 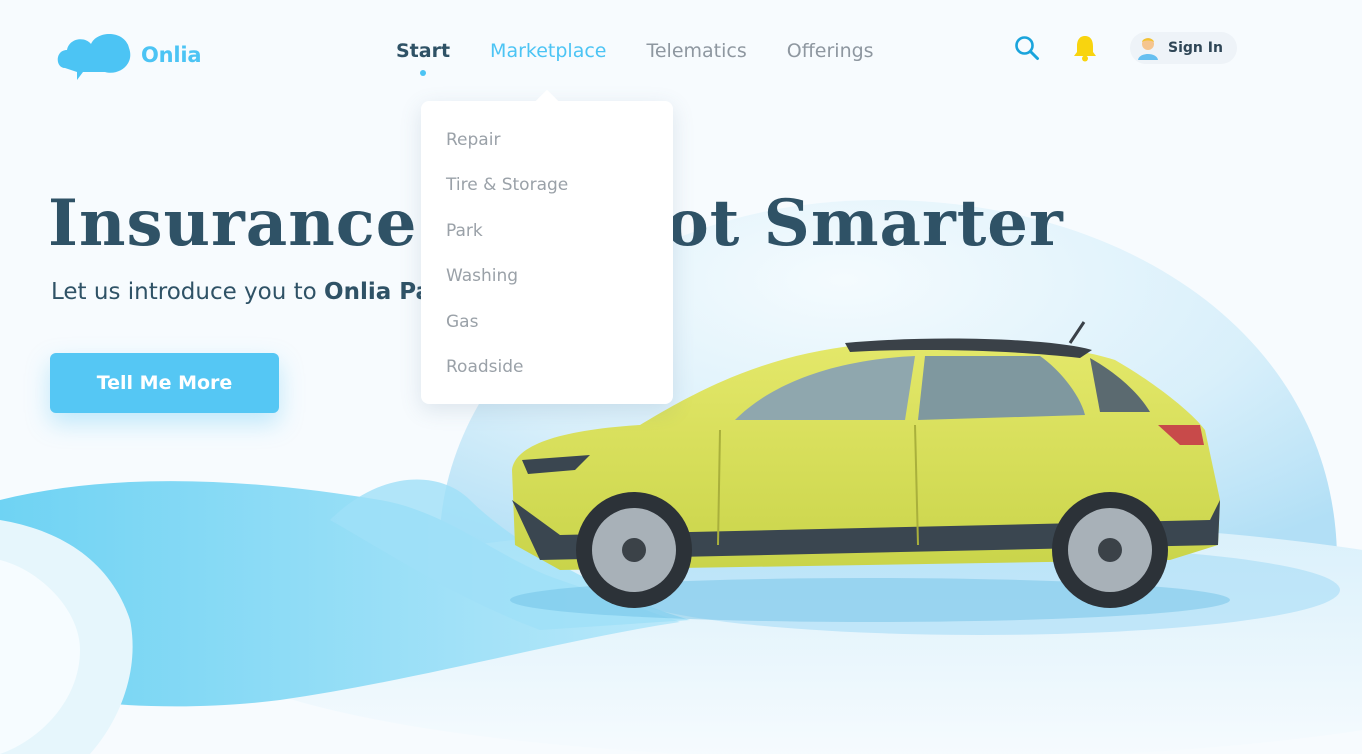 I want to click on nav-telematics: Telematics, so click(x=696, y=51).